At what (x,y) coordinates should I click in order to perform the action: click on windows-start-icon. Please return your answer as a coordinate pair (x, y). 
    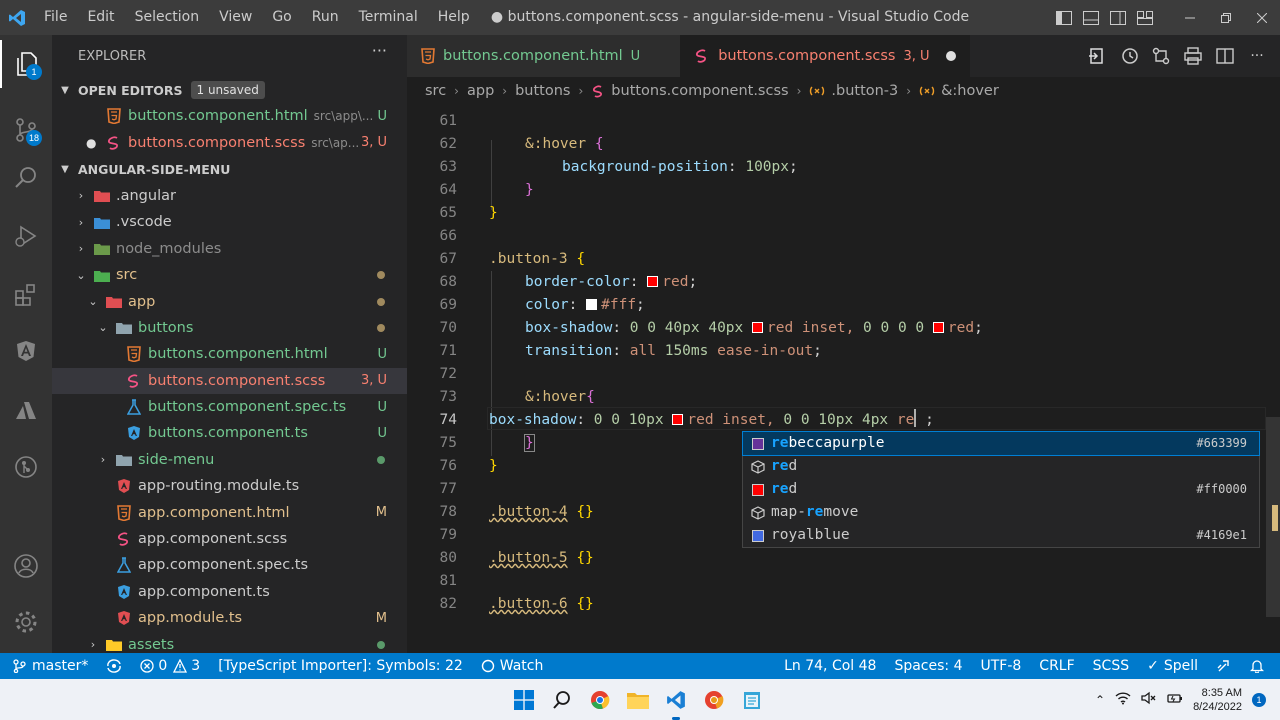
    Looking at the image, I should click on (524, 700).